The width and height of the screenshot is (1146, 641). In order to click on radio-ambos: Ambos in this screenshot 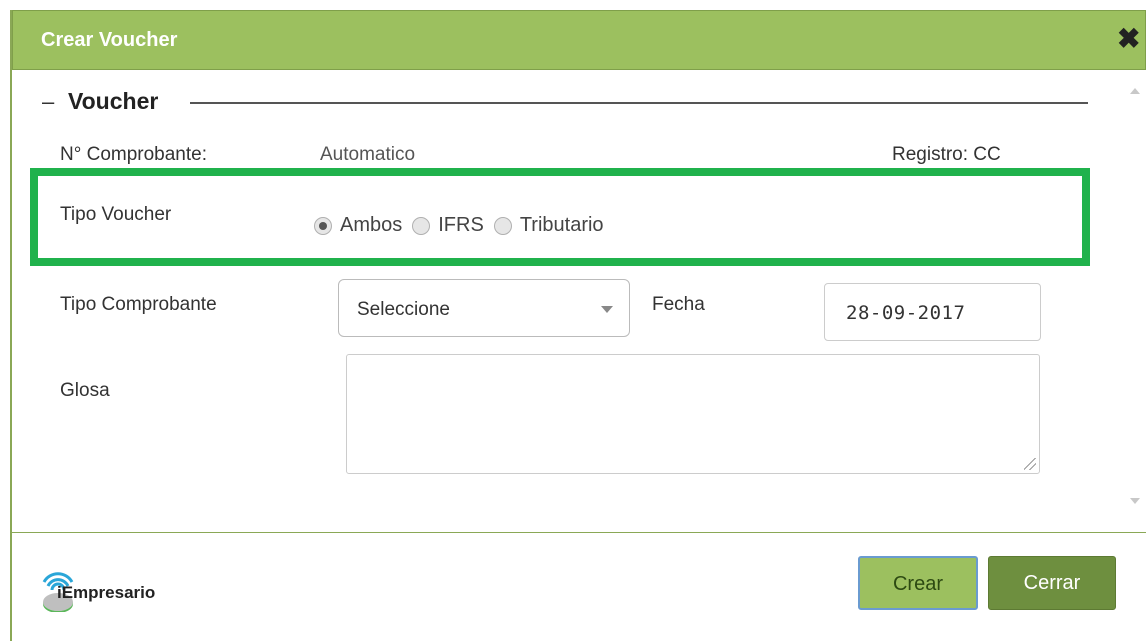, I will do `click(358, 225)`.